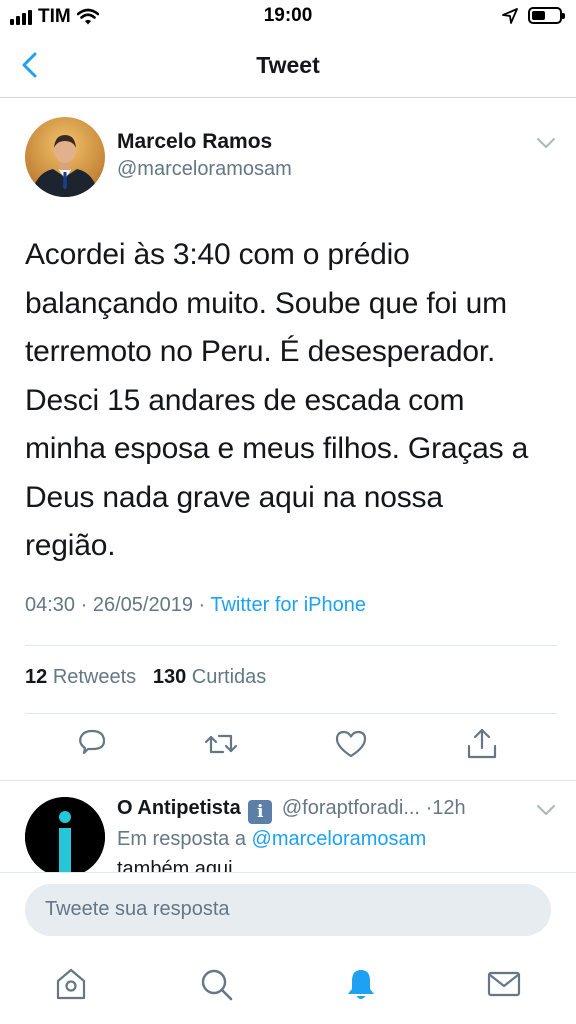 The width and height of the screenshot is (576, 1024). I want to click on tweet-text-line: região., so click(70, 545).